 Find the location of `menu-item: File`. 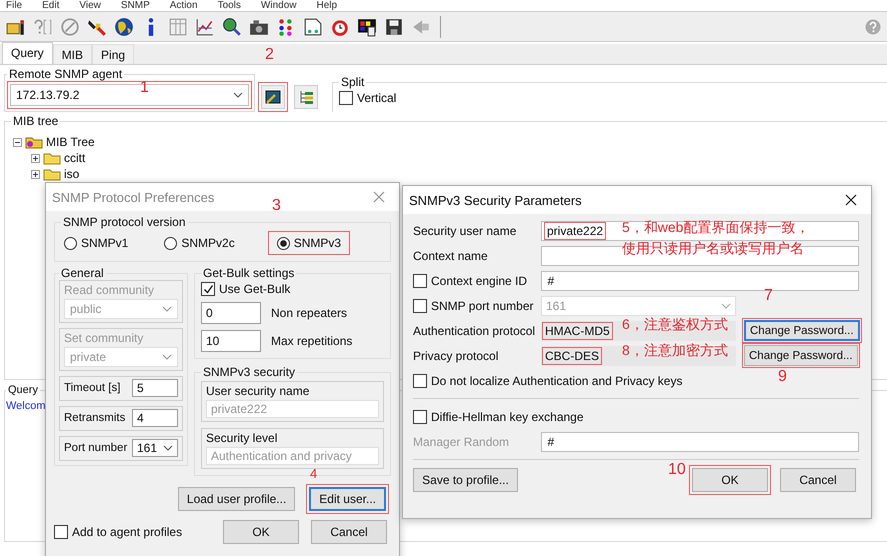

menu-item: File is located at coordinates (14, 5).